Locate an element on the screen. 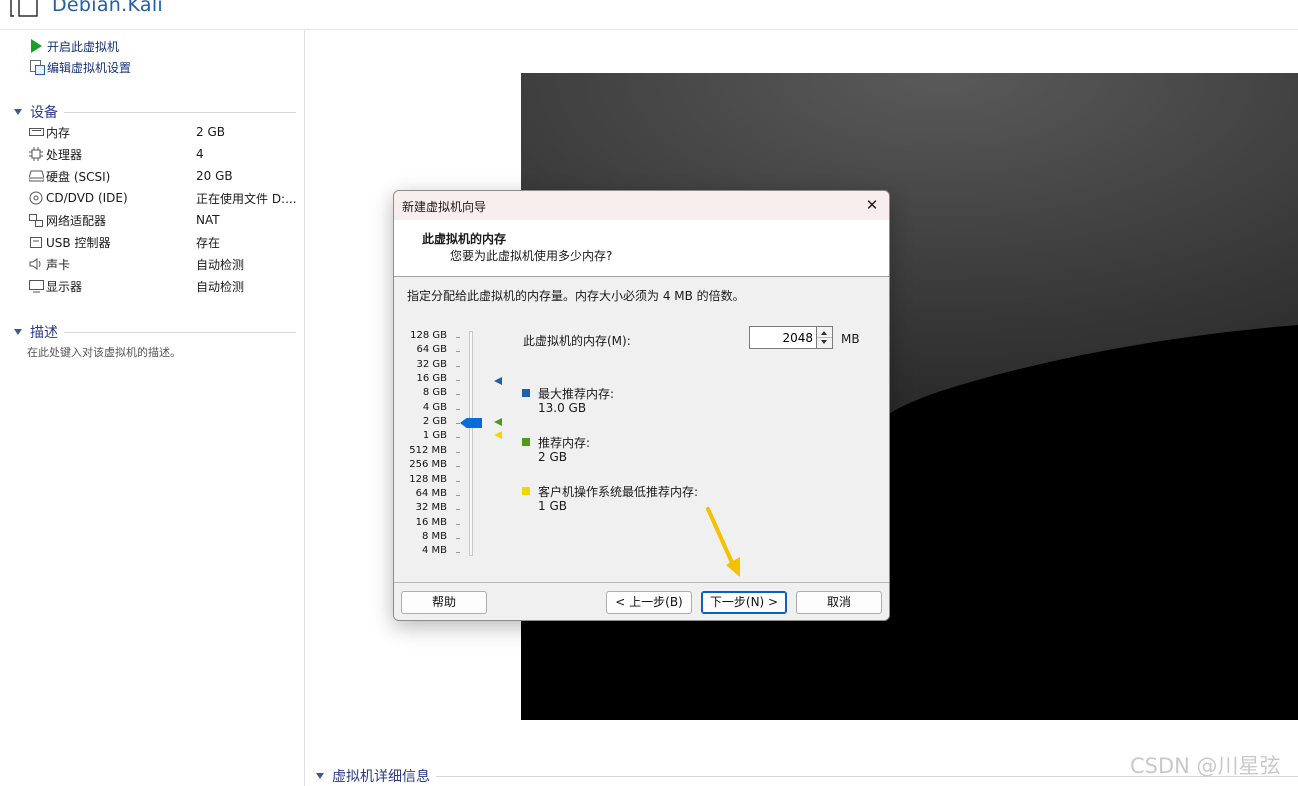  next-button: 下一步(N) > is located at coordinates (744, 602).